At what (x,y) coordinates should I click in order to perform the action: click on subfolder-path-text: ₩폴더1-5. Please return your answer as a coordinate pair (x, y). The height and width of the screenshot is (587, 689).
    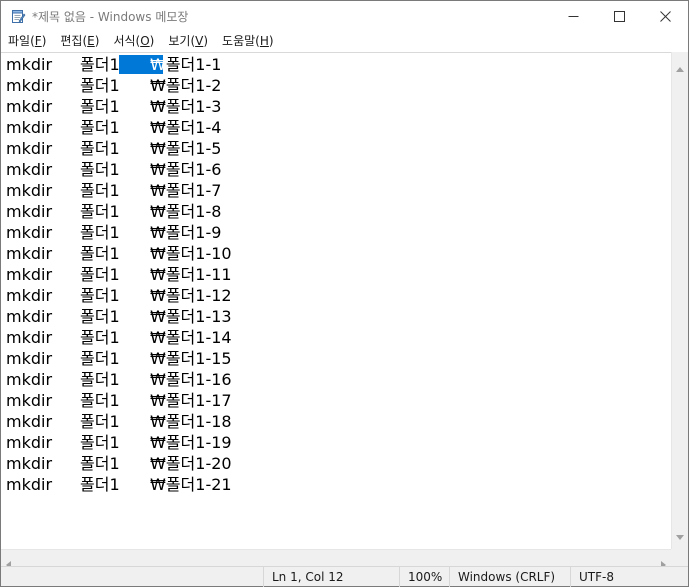
    Looking at the image, I should click on (186, 148).